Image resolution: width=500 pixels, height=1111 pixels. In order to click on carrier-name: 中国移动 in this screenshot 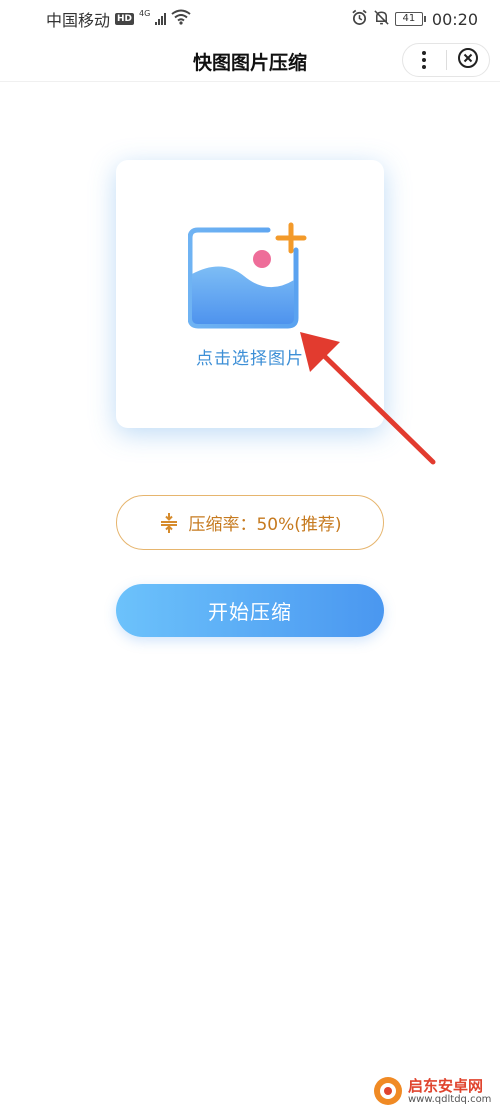, I will do `click(78, 20)`.